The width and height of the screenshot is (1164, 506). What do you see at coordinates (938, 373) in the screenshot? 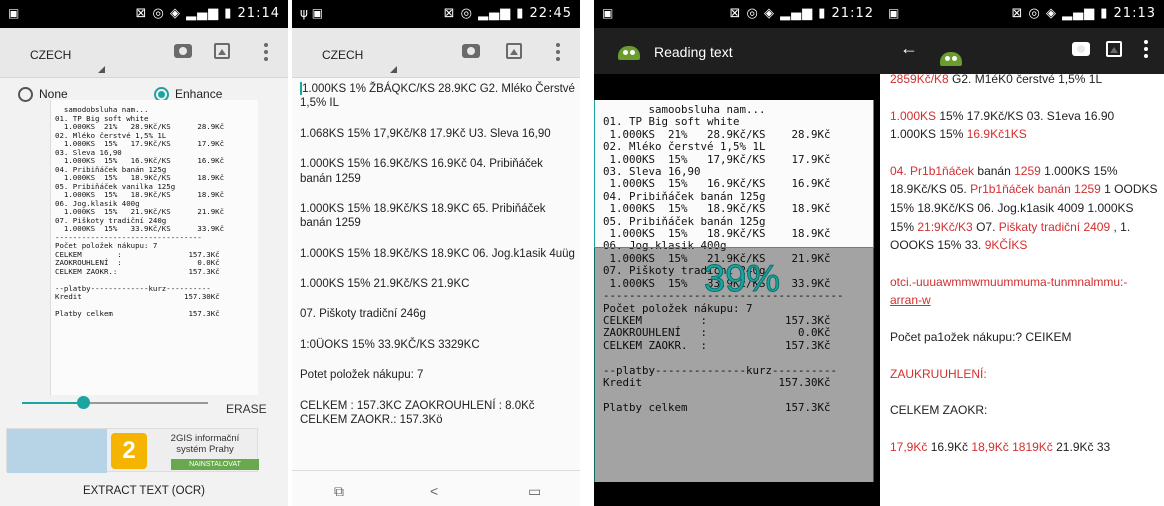
I see `paragraph: ZAUKRUUHLENÍ:` at bounding box center [938, 373].